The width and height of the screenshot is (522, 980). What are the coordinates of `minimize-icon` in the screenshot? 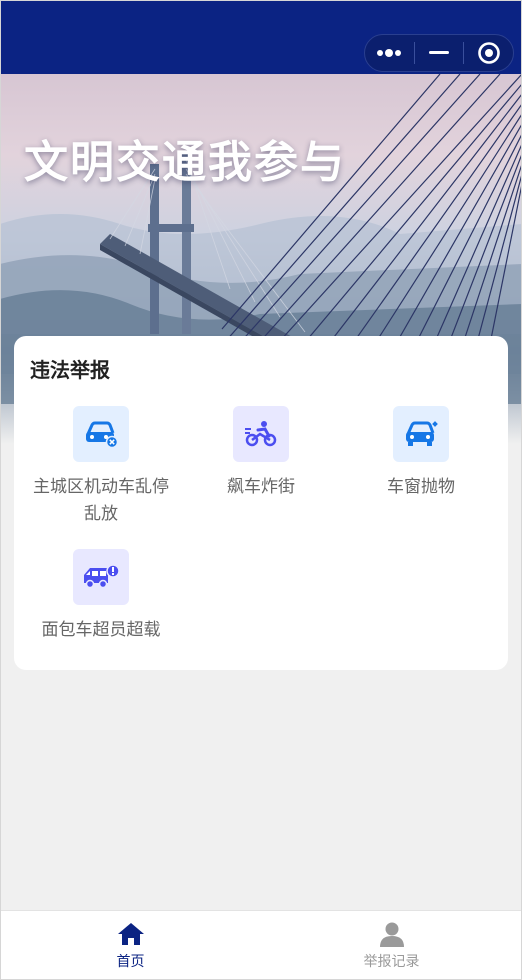 It's located at (439, 53).